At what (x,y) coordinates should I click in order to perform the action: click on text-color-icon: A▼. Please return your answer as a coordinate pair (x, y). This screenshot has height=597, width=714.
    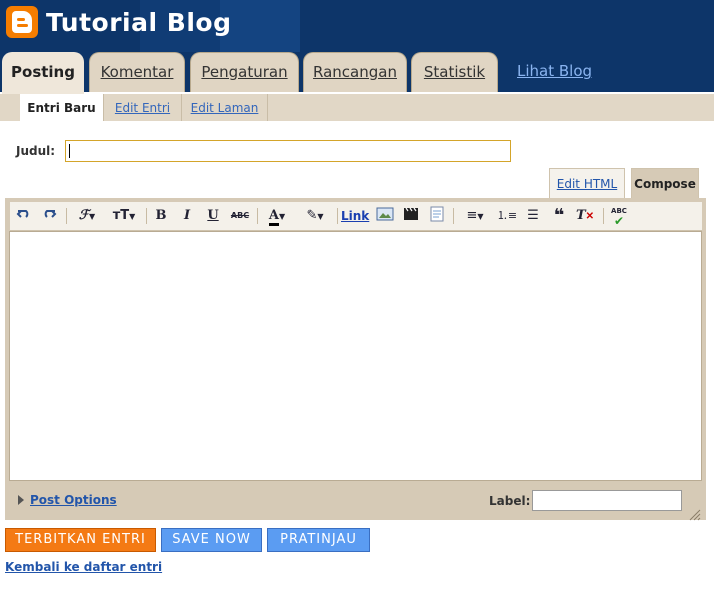
    Looking at the image, I should click on (277, 216).